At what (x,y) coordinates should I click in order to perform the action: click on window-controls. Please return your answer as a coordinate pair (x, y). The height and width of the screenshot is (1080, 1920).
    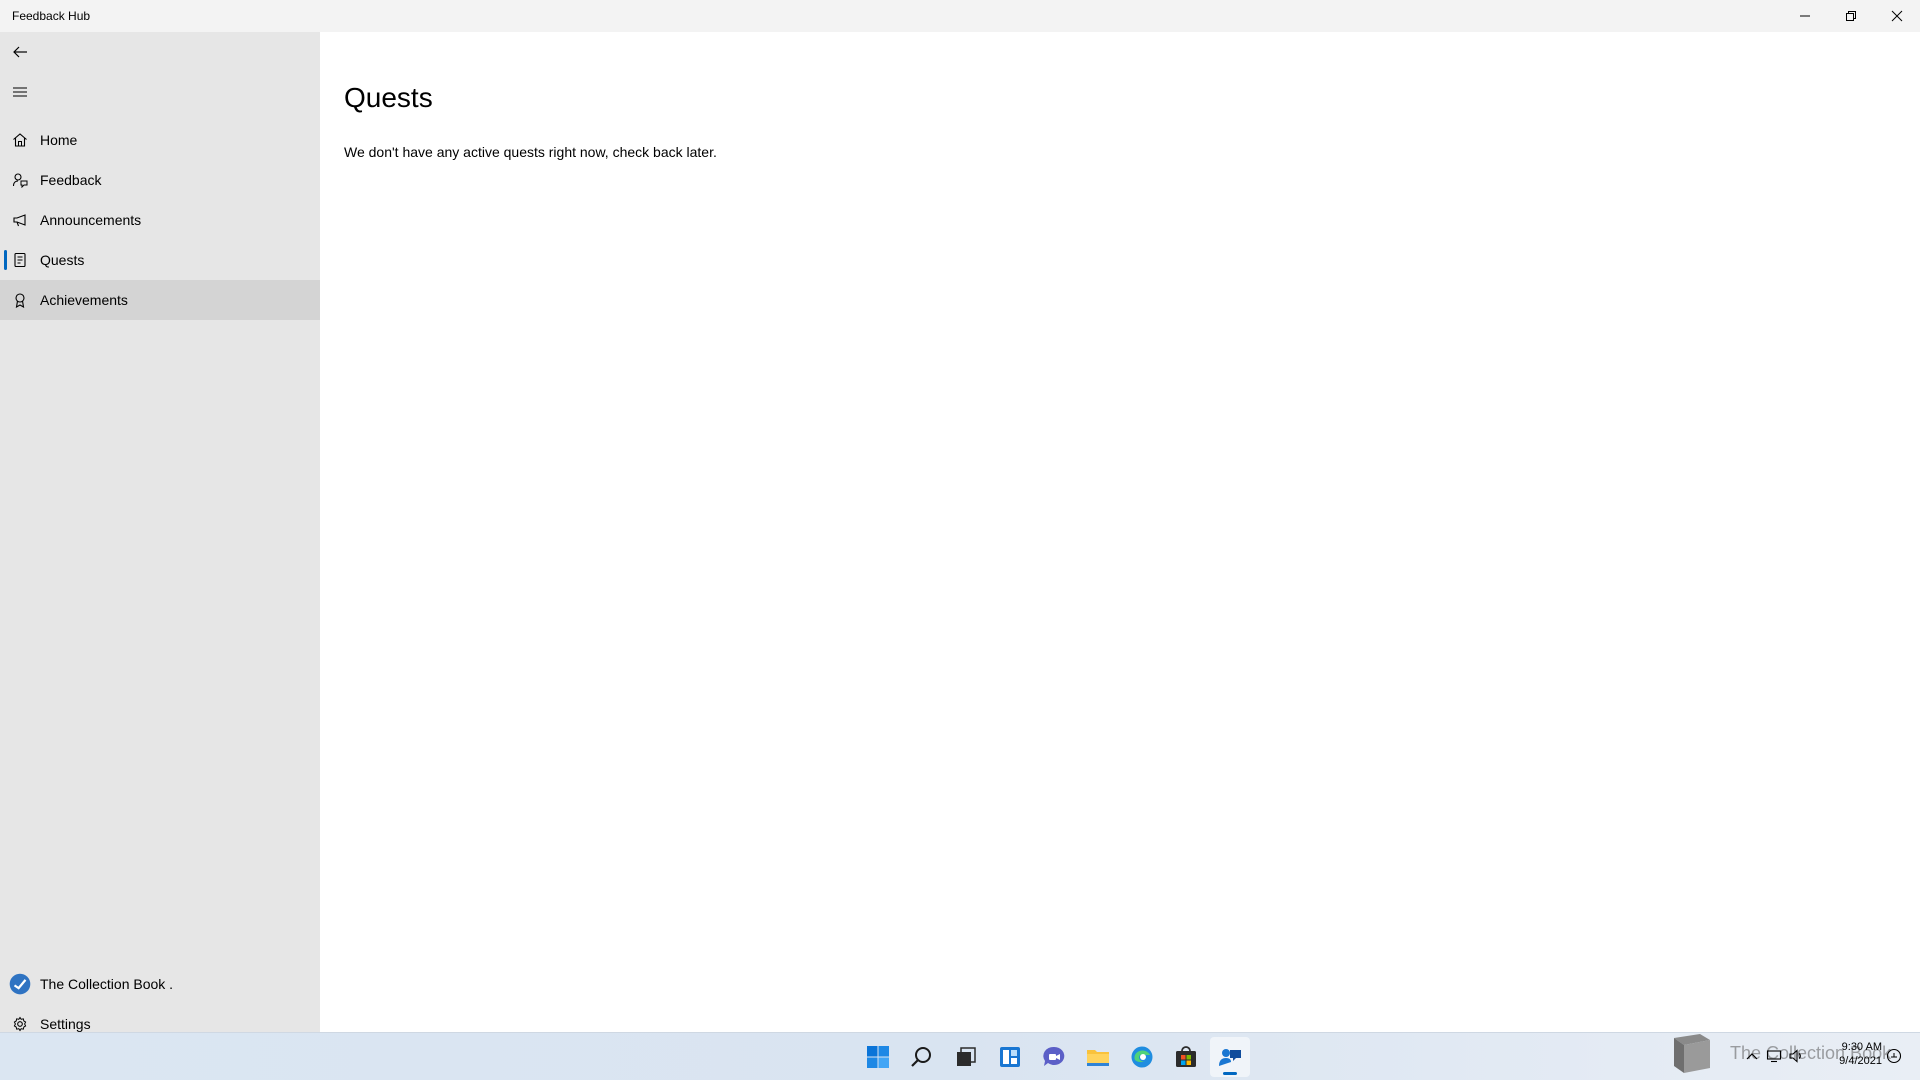
    Looking at the image, I should click on (1851, 16).